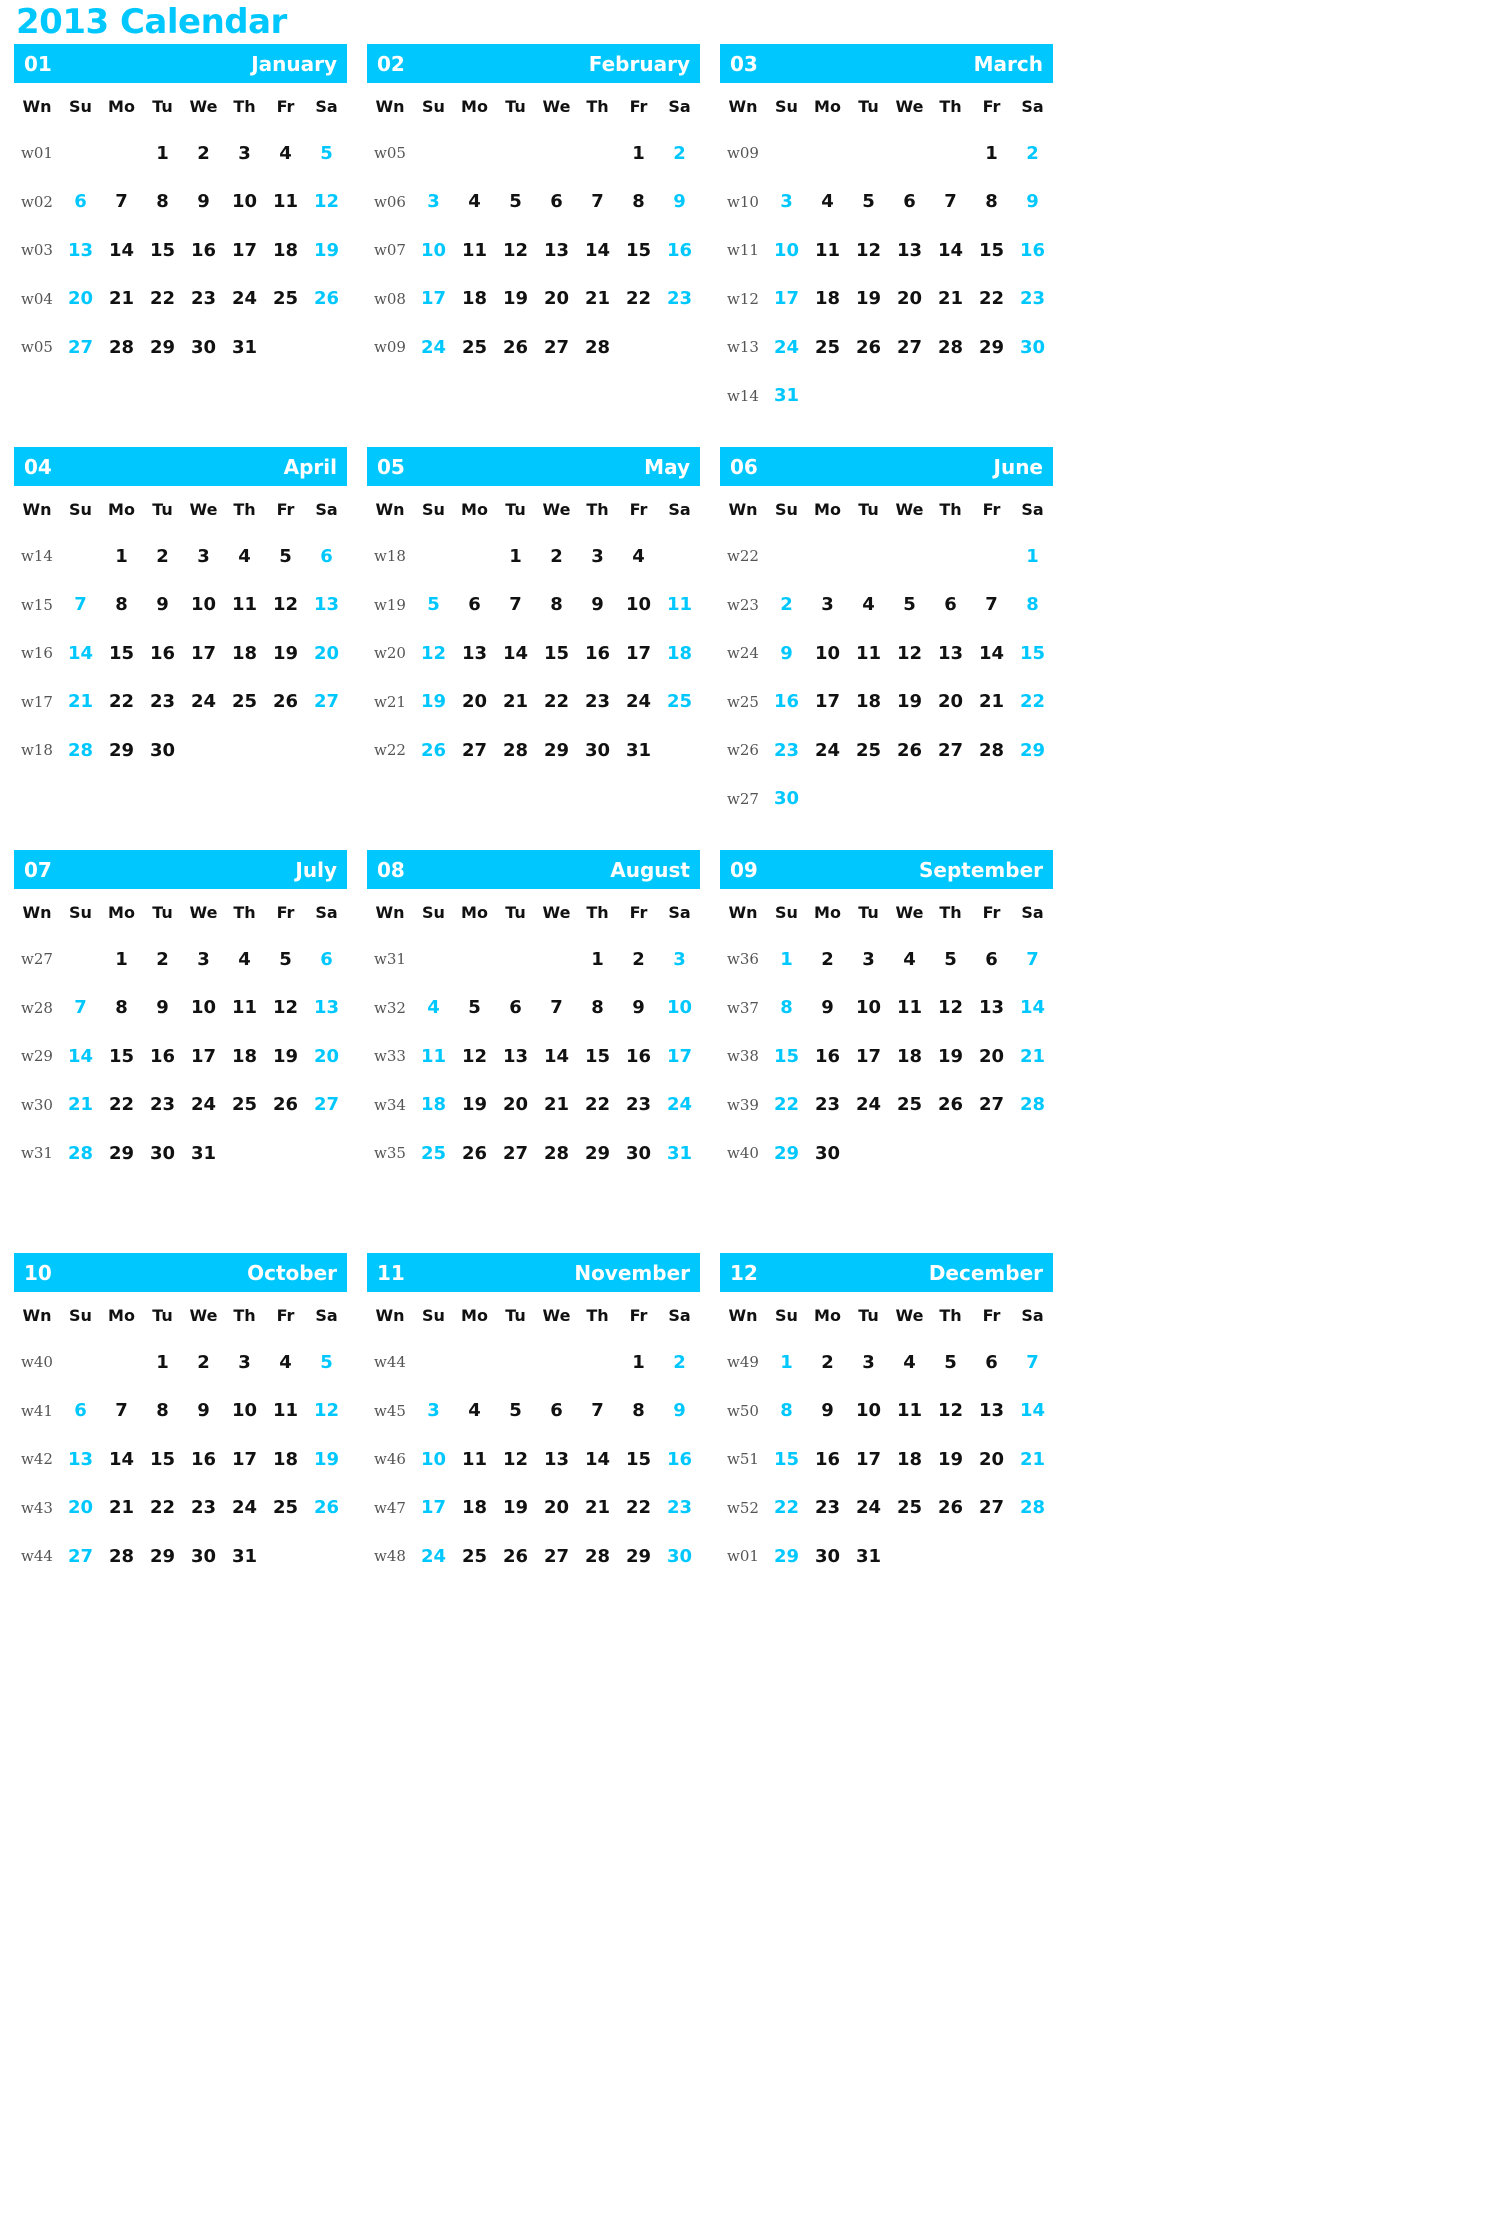 The height and width of the screenshot is (2236, 1487). Describe the element at coordinates (827, 347) in the screenshot. I see `day-cell: 25` at that location.